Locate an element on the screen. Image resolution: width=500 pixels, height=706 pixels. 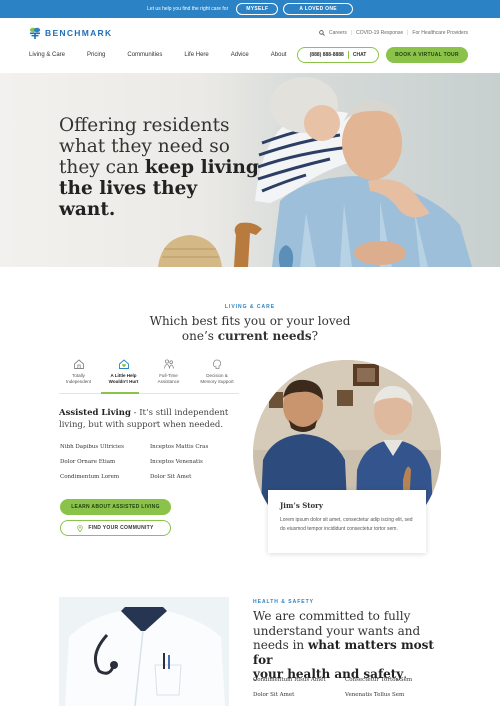
hero-title-line-3: they can keep living is located at coordinates (159, 167).